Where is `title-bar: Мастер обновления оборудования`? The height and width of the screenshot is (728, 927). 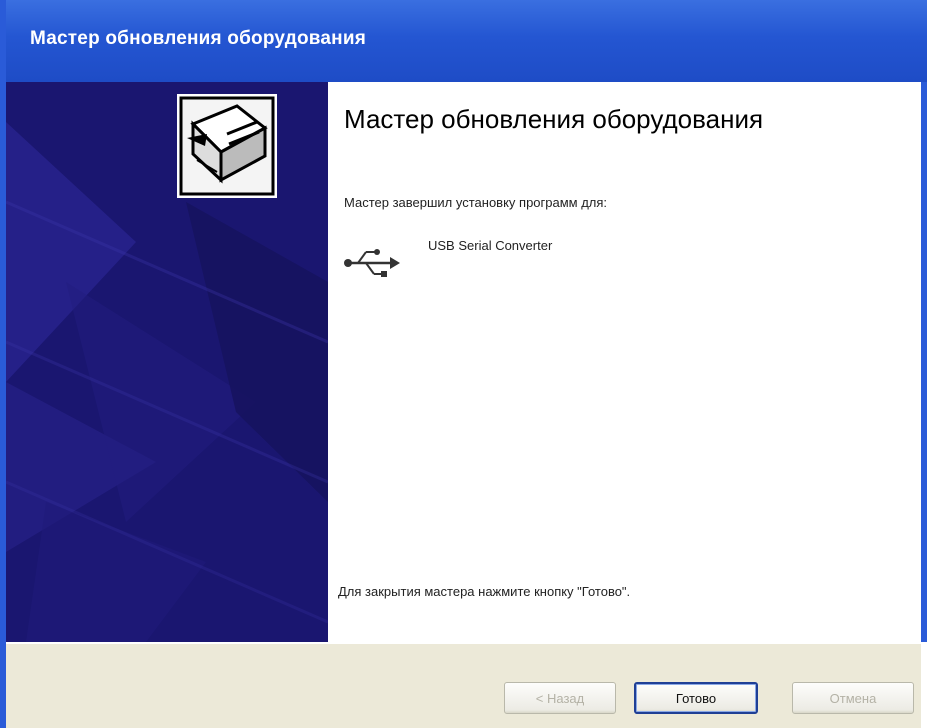 title-bar: Мастер обновления оборудования is located at coordinates (463, 41).